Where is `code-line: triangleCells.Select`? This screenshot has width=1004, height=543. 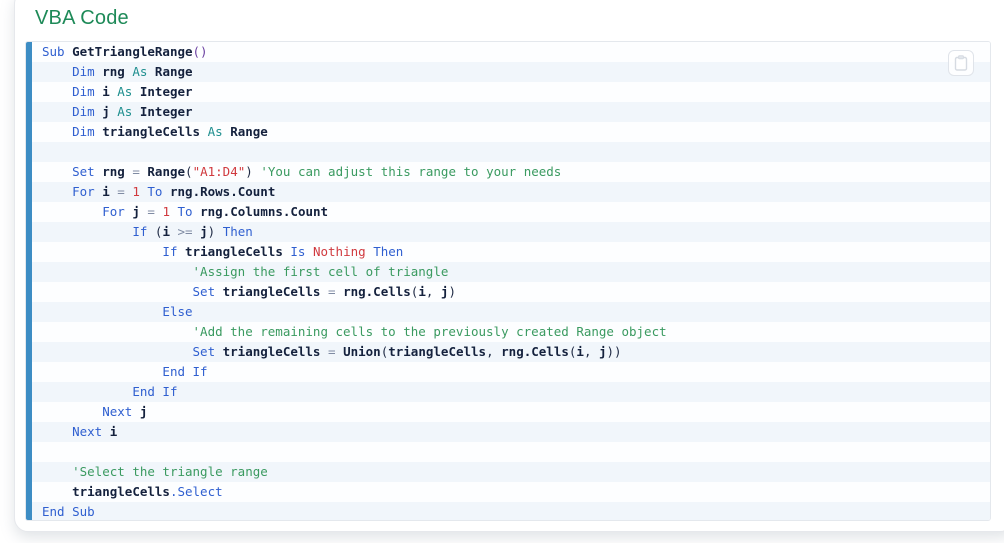
code-line: triangleCells.Select is located at coordinates (147, 491).